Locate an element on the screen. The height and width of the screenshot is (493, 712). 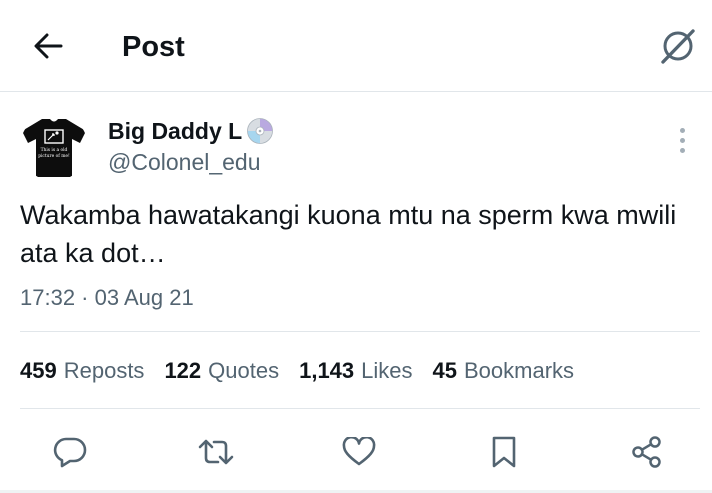
page-title: Post is located at coordinates (153, 47).